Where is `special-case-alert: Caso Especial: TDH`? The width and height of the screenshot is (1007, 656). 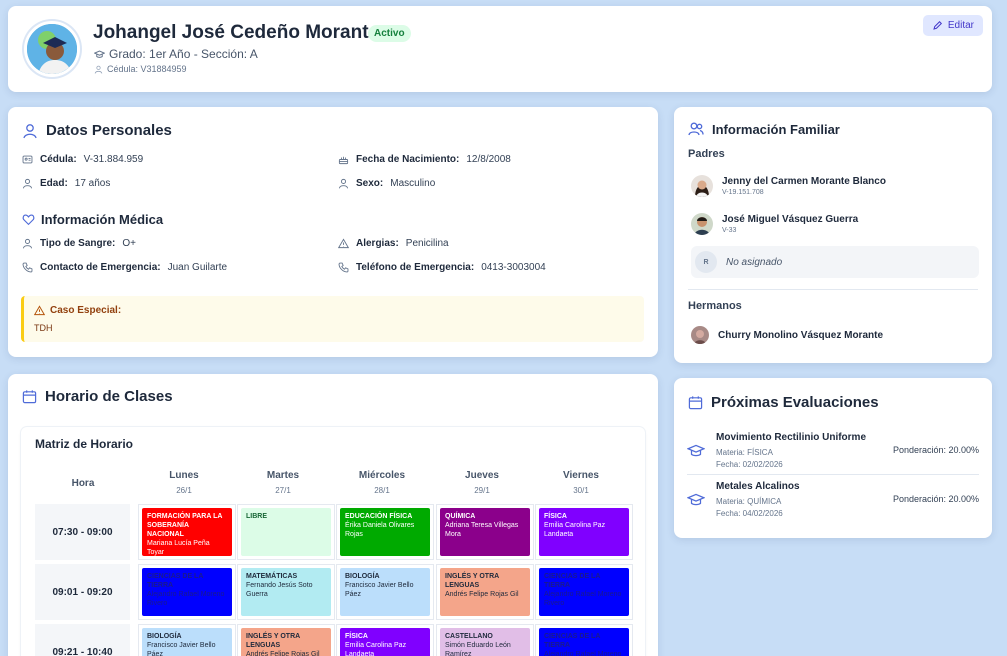
special-case-alert: Caso Especial: TDH is located at coordinates (332, 319).